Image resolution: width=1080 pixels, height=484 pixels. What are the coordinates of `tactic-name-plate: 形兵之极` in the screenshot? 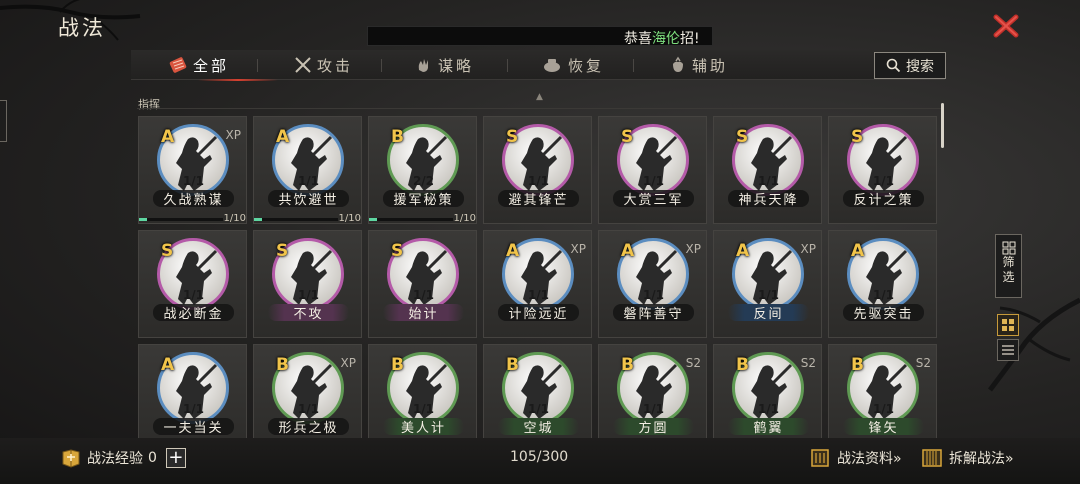 It's located at (308, 427).